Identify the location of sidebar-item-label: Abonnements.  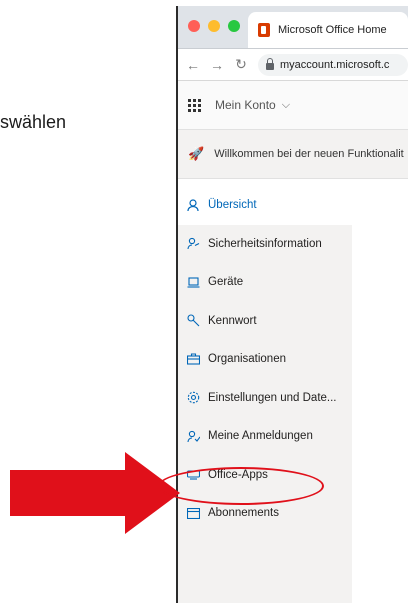
(243, 513).